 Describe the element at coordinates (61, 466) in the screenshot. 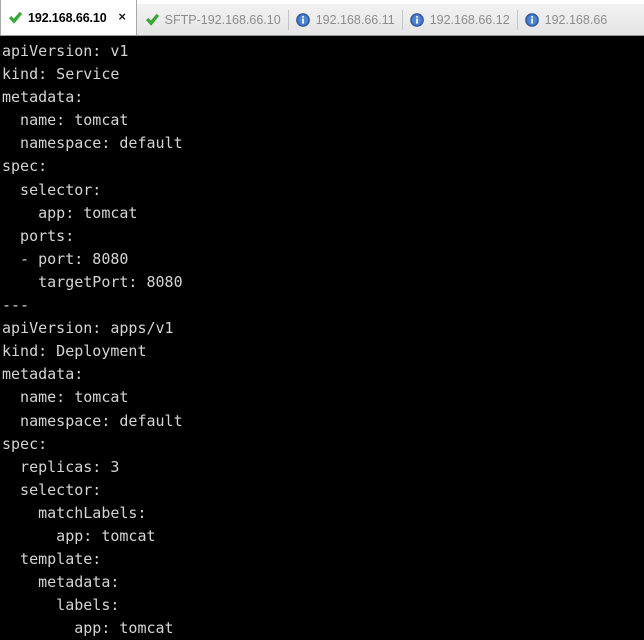

I see `terminal-line: replicas: 3` at that location.